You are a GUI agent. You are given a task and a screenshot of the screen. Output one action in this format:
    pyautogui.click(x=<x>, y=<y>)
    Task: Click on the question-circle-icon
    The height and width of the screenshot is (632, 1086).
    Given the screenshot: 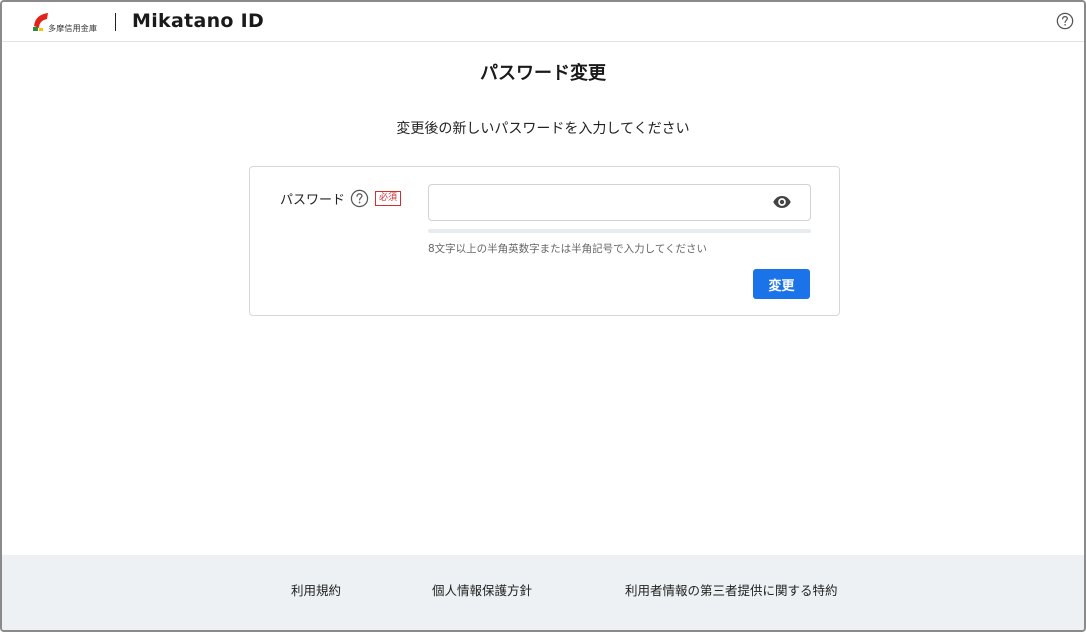 What is the action you would take?
    pyautogui.click(x=1065, y=21)
    